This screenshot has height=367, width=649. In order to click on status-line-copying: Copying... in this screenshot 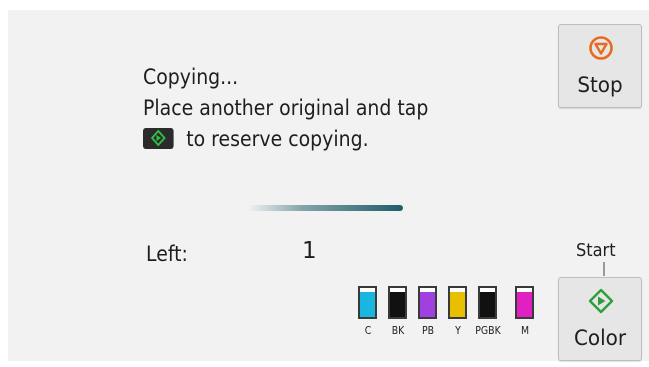, I will do `click(191, 77)`.